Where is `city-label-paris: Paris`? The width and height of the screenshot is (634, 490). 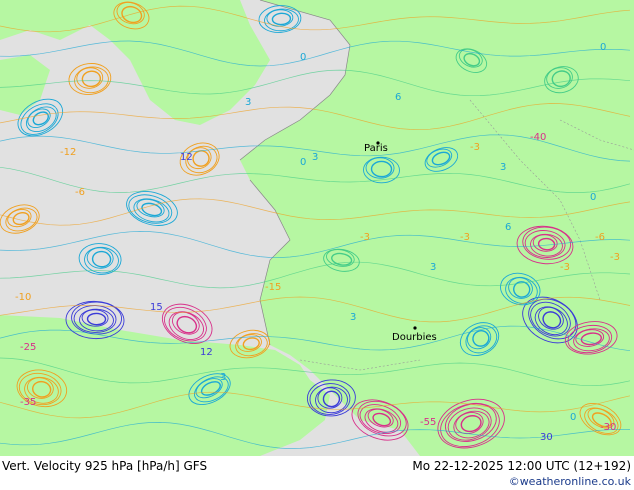
city-label-paris: Paris is located at coordinates (376, 148).